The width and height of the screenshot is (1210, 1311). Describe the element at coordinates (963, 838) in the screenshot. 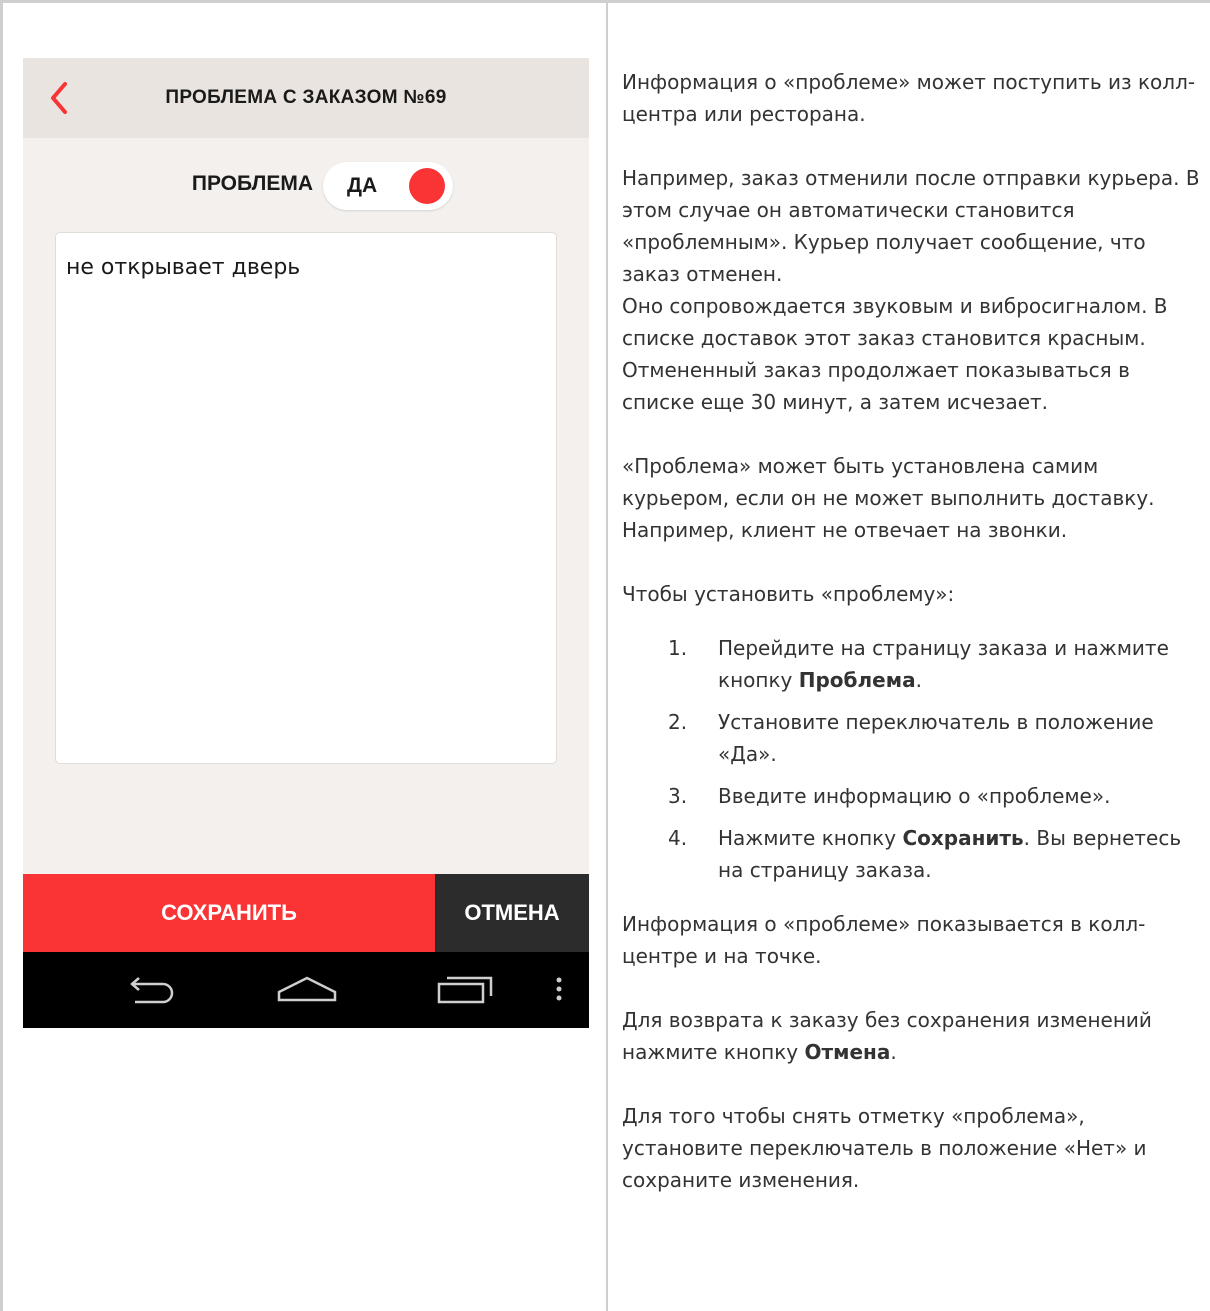

I see `bold-term: Сохранить` at that location.